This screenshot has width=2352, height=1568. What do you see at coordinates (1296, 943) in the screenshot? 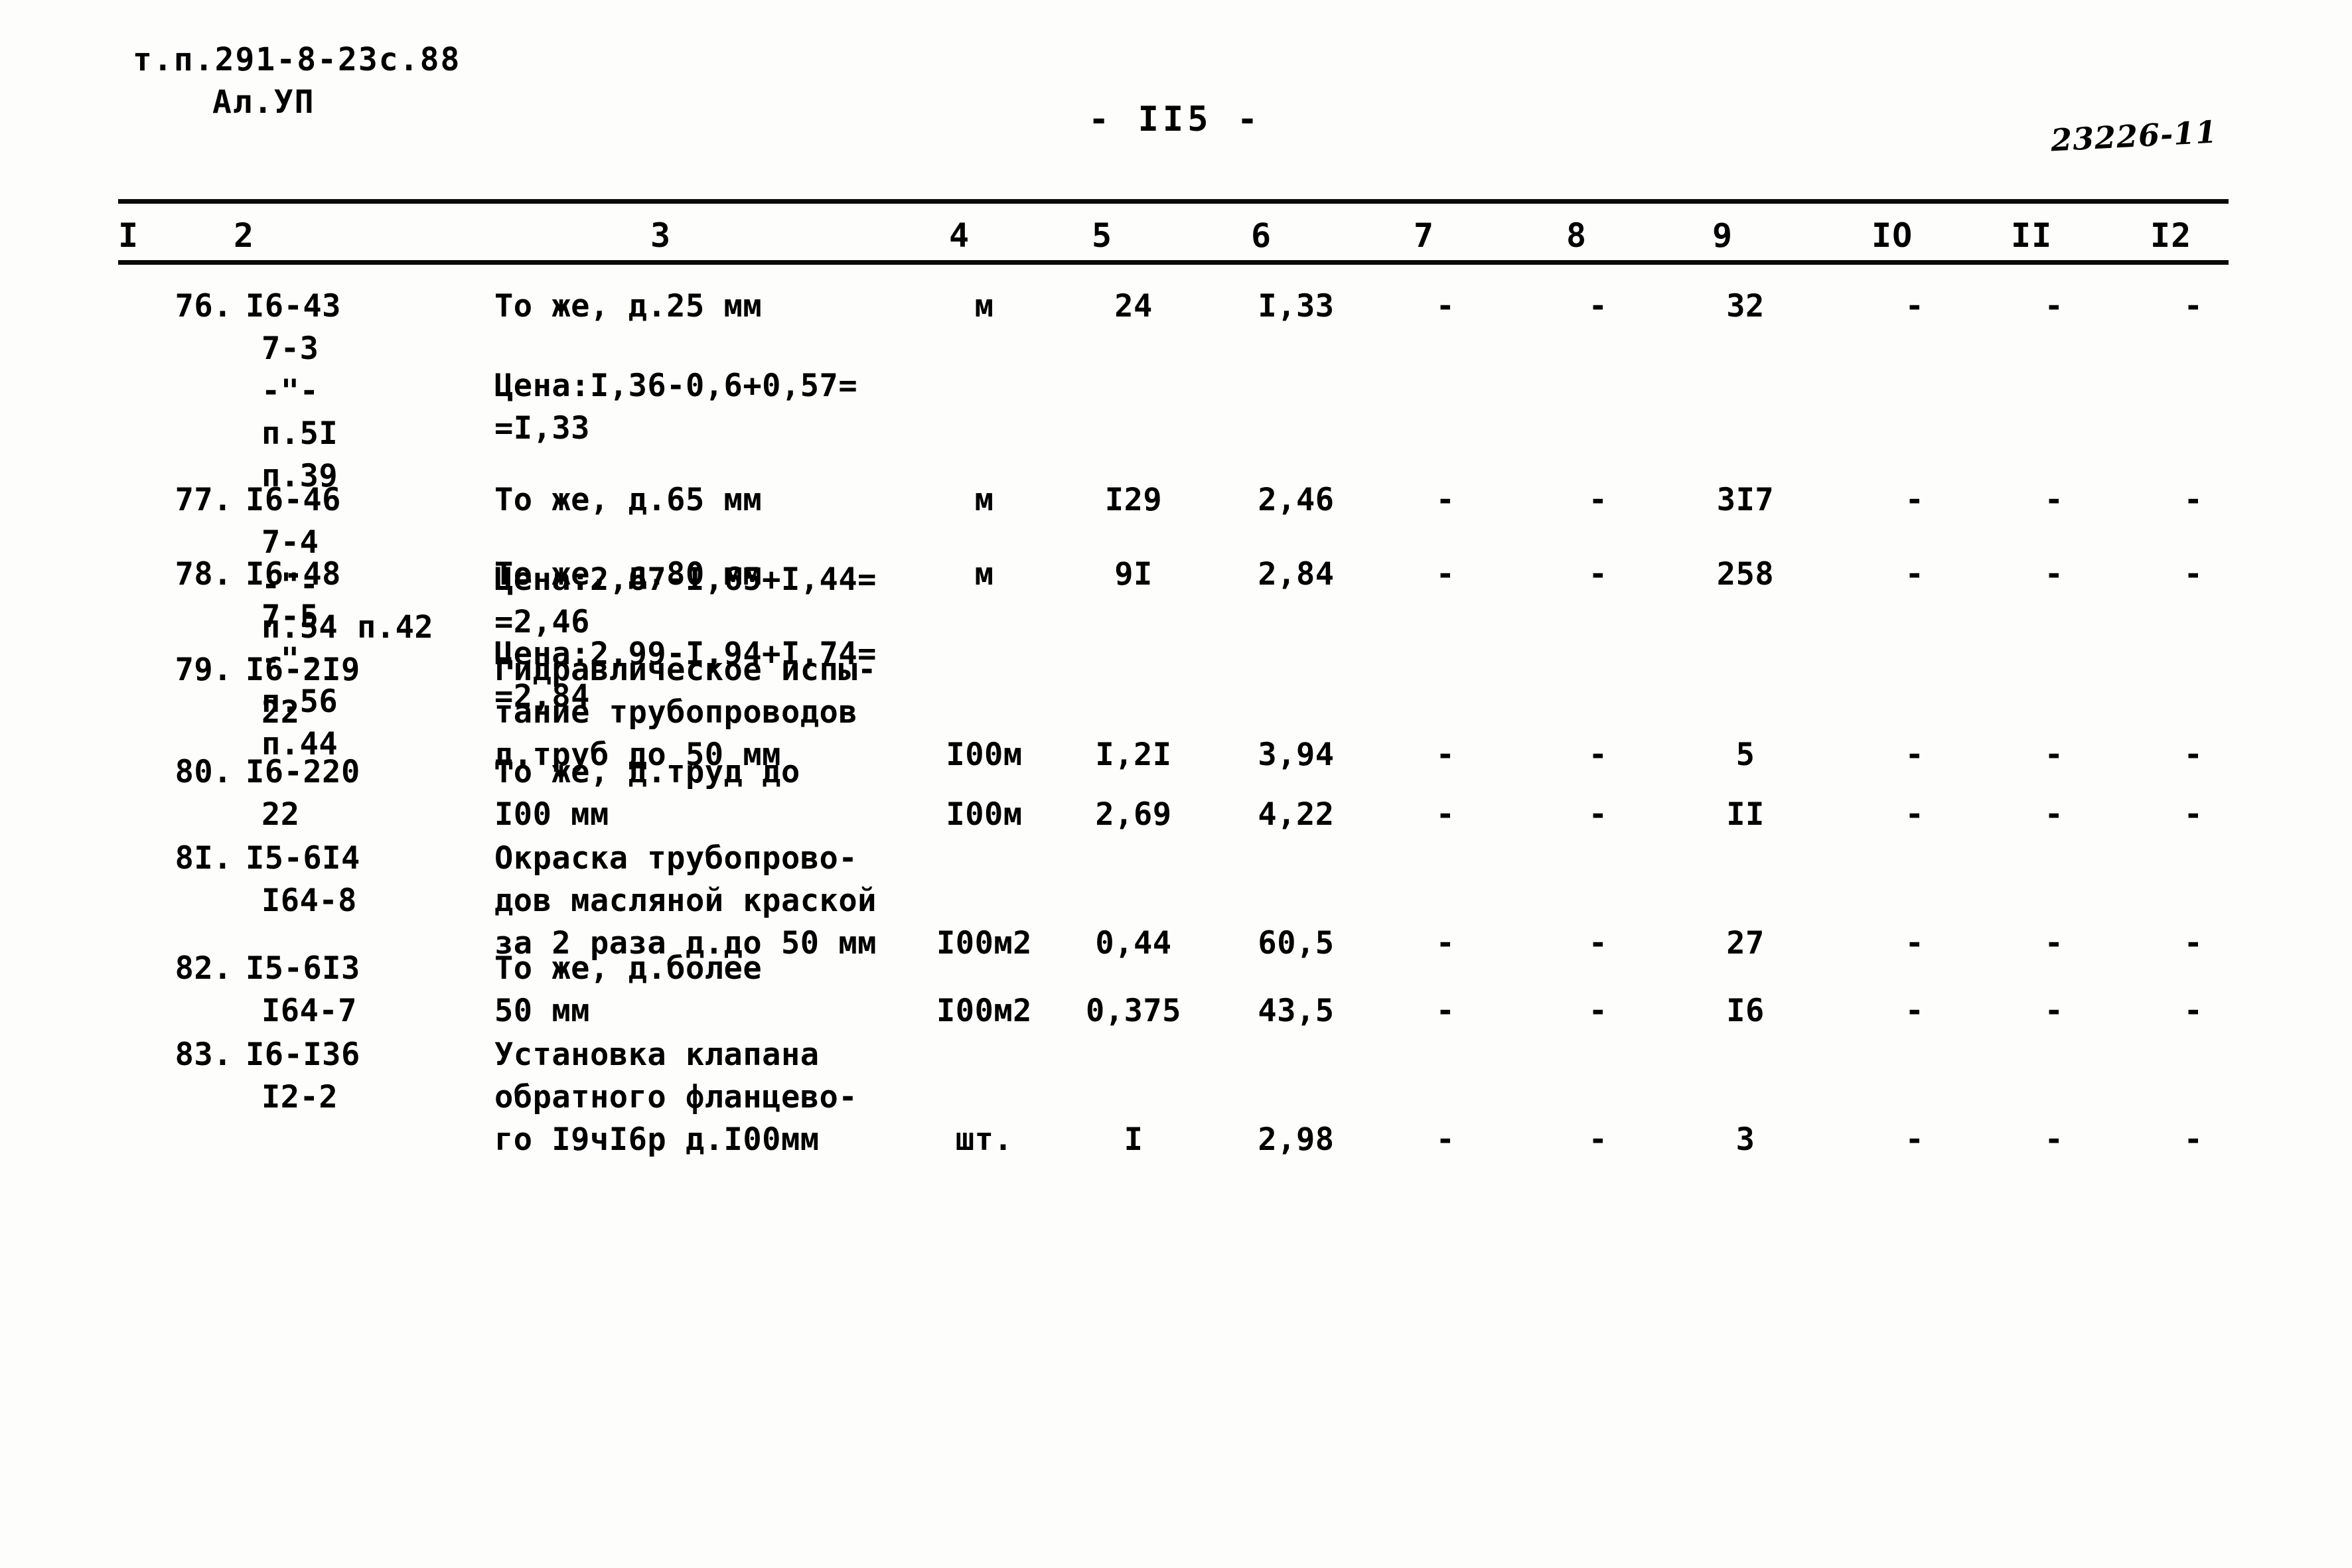
I see `unit-price: 60,5` at bounding box center [1296, 943].